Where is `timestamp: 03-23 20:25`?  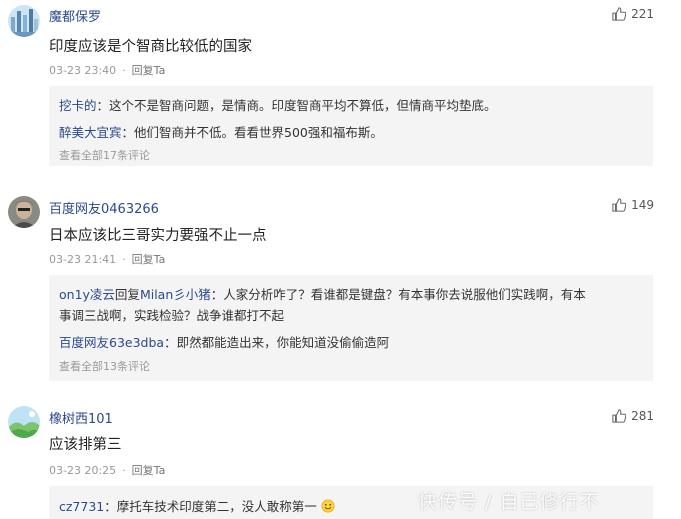
timestamp: 03-23 20:25 is located at coordinates (83, 470).